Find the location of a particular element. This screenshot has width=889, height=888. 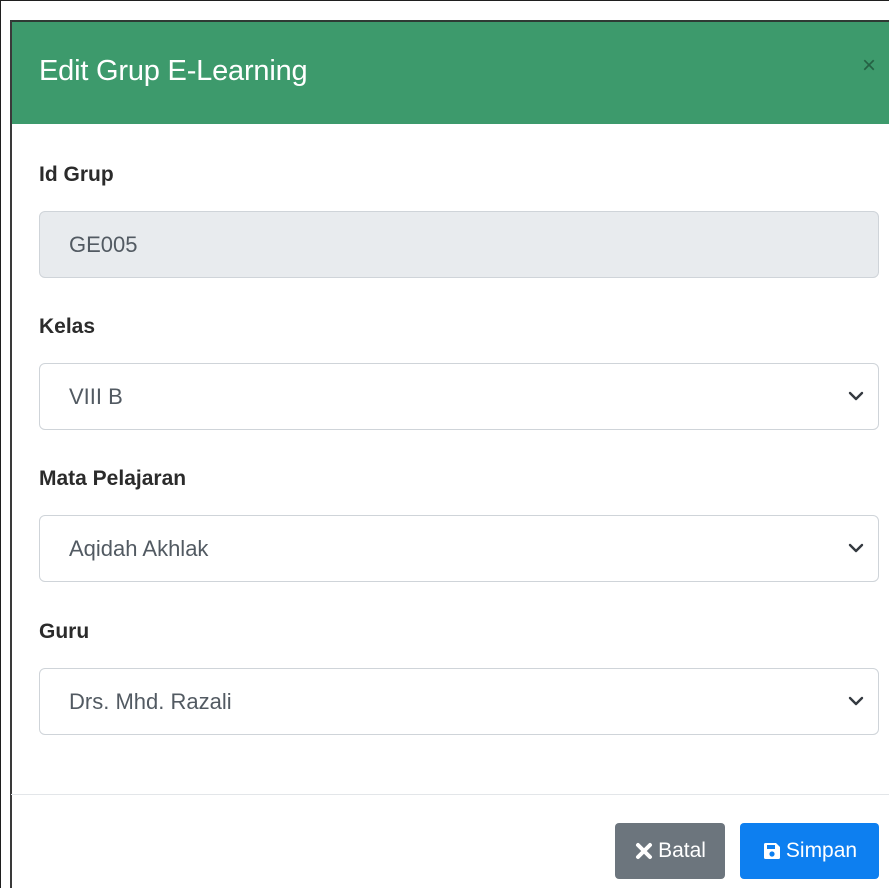

mata-pelajaran-selected-value: Aqidah Akhlak is located at coordinates (139, 548).